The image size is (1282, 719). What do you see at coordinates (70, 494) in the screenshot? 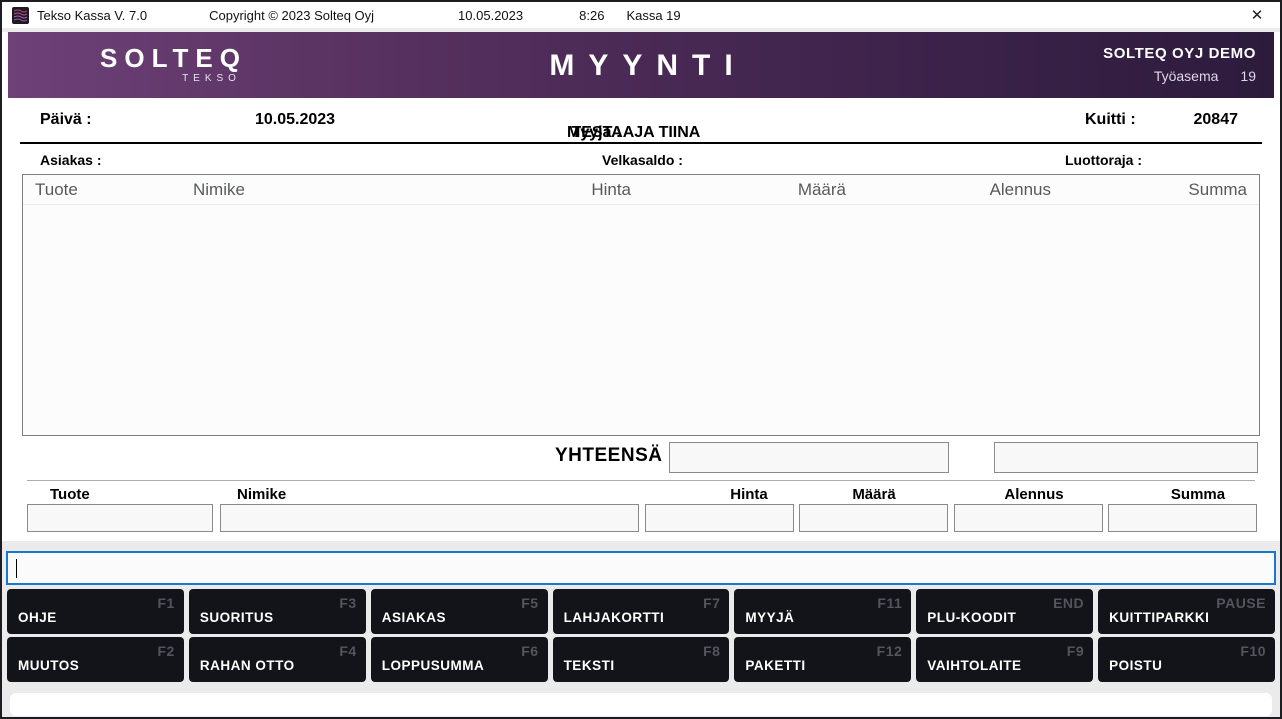
I see `entry-label-tuote: Tuote` at bounding box center [70, 494].